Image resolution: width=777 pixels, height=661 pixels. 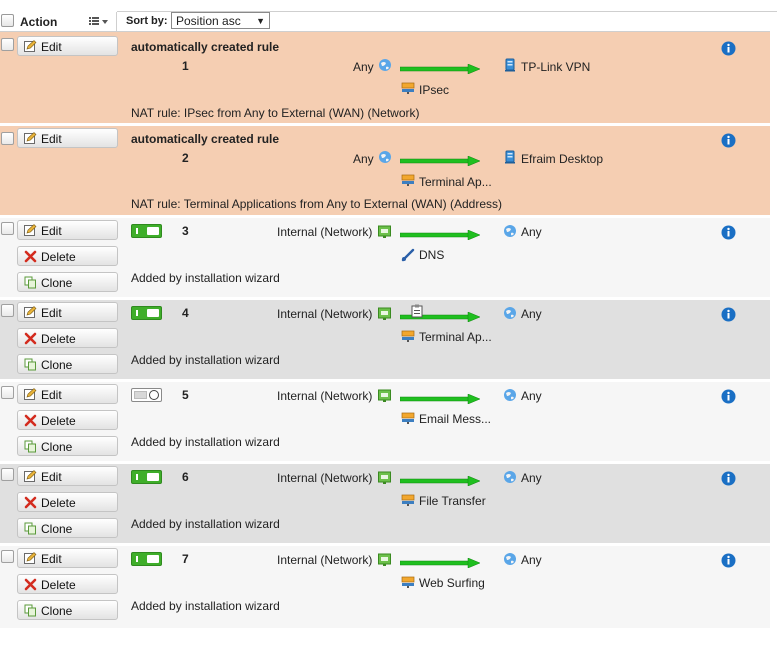 I want to click on rule-position: 7, so click(x=185, y=559).